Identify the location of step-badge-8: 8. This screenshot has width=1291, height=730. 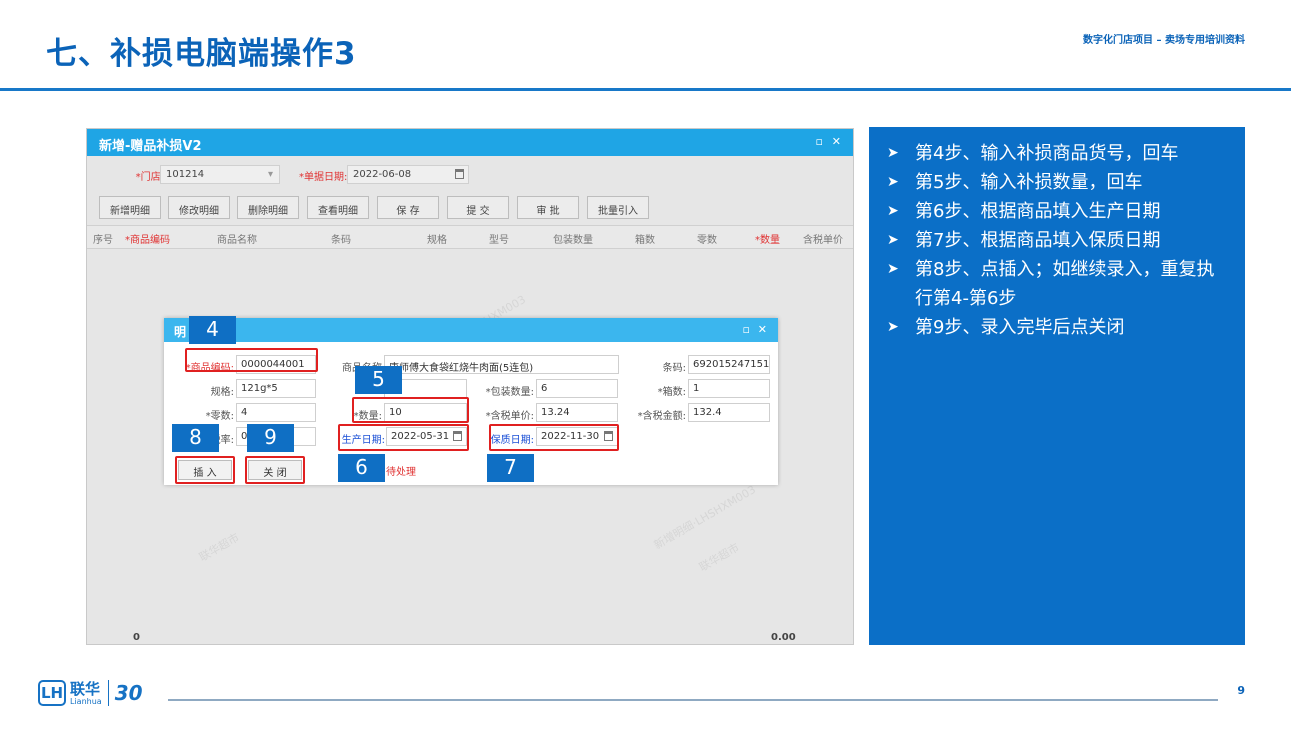
(195, 438).